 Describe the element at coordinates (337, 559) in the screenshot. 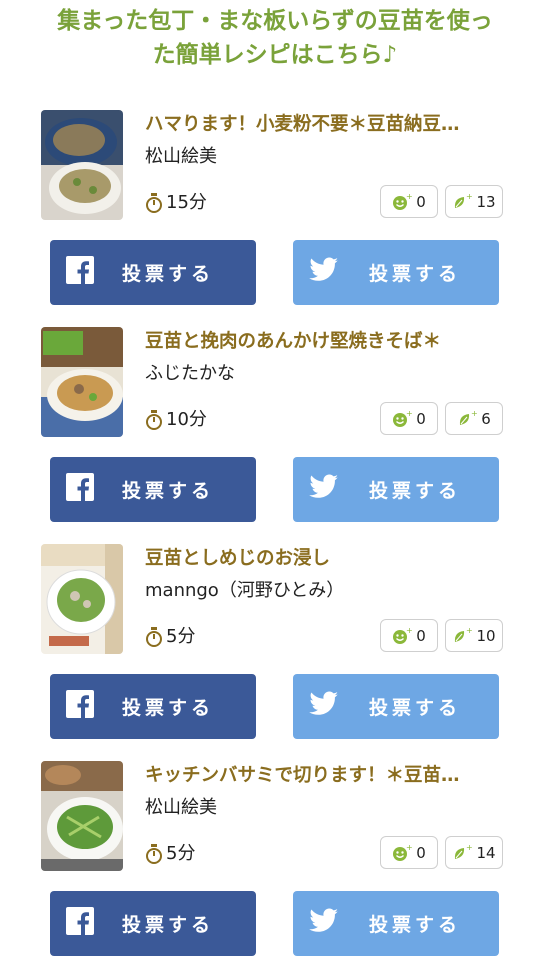

I see `recipe-title: 豆苗としめじのお浸し` at that location.